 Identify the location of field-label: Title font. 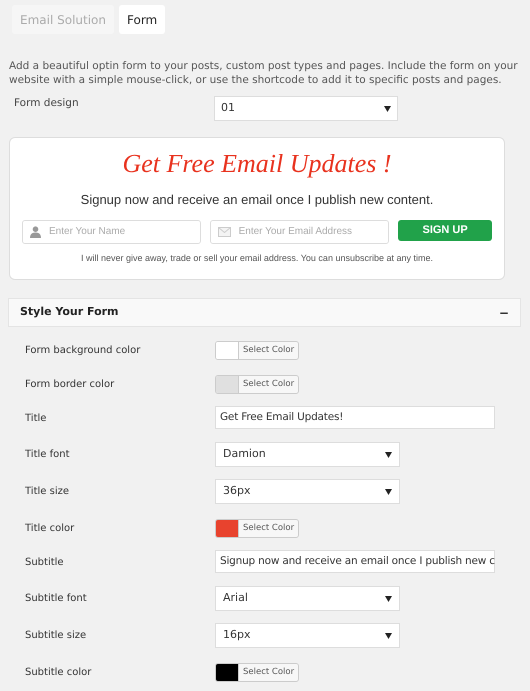
(48, 455).